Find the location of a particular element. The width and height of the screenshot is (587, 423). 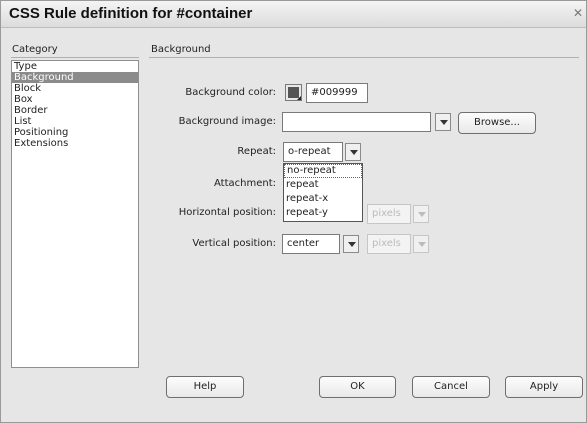

bg-image-label: Background image: is located at coordinates (227, 121).